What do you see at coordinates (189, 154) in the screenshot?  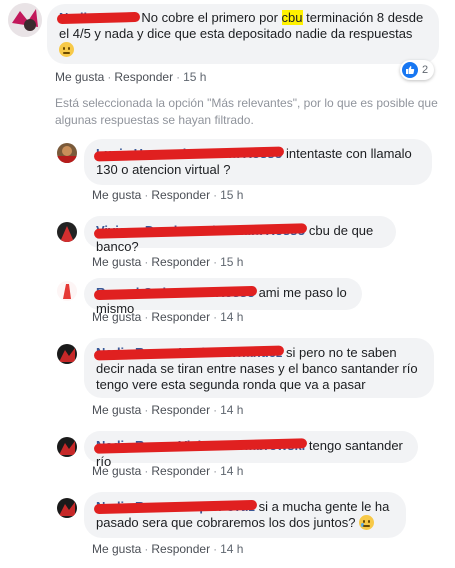 I see `reply-author: Lucia Hernandez Nadia Rosso` at bounding box center [189, 154].